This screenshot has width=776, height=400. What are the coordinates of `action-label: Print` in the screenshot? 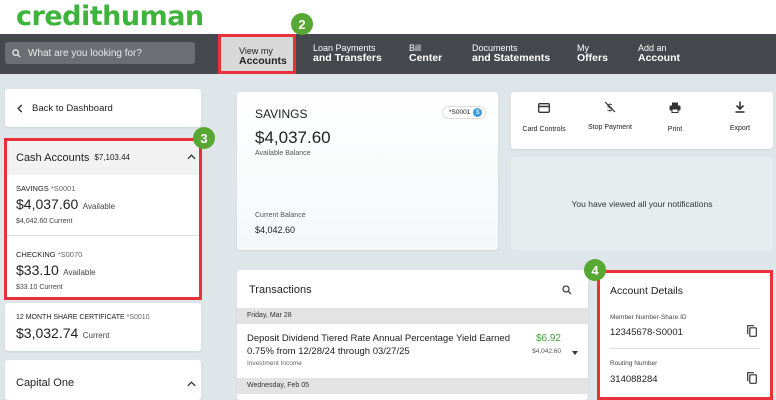 It's located at (675, 129).